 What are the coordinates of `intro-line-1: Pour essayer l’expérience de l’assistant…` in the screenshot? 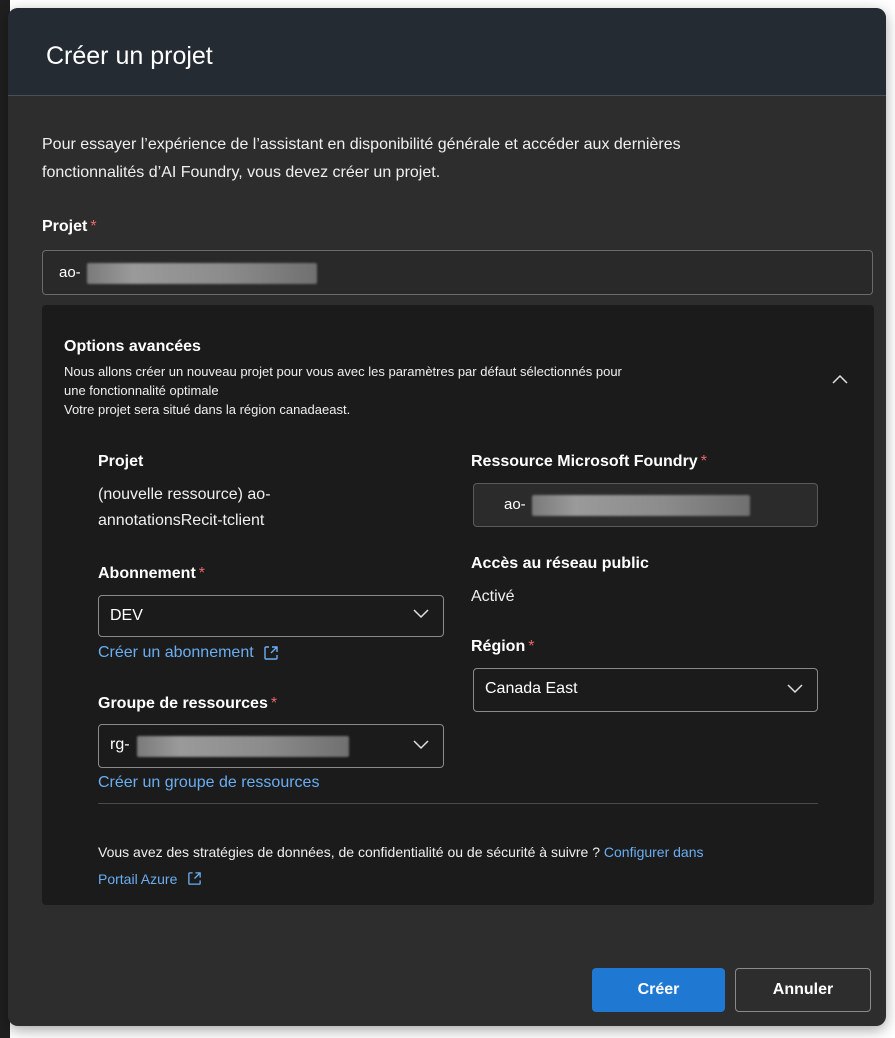 It's located at (361, 144).